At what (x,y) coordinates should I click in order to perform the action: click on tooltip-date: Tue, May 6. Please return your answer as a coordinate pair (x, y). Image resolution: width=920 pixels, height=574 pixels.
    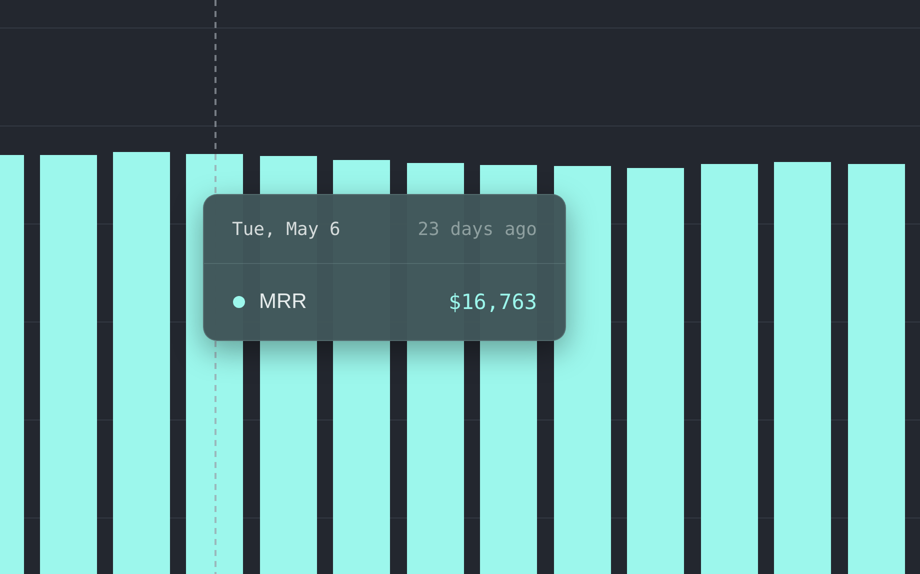
    Looking at the image, I should click on (286, 229).